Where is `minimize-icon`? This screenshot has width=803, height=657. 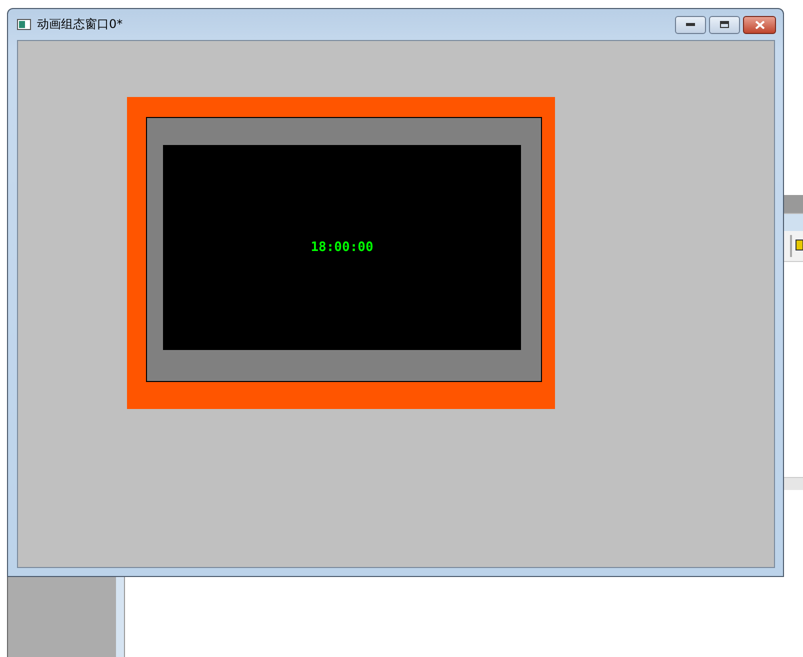
minimize-icon is located at coordinates (690, 24).